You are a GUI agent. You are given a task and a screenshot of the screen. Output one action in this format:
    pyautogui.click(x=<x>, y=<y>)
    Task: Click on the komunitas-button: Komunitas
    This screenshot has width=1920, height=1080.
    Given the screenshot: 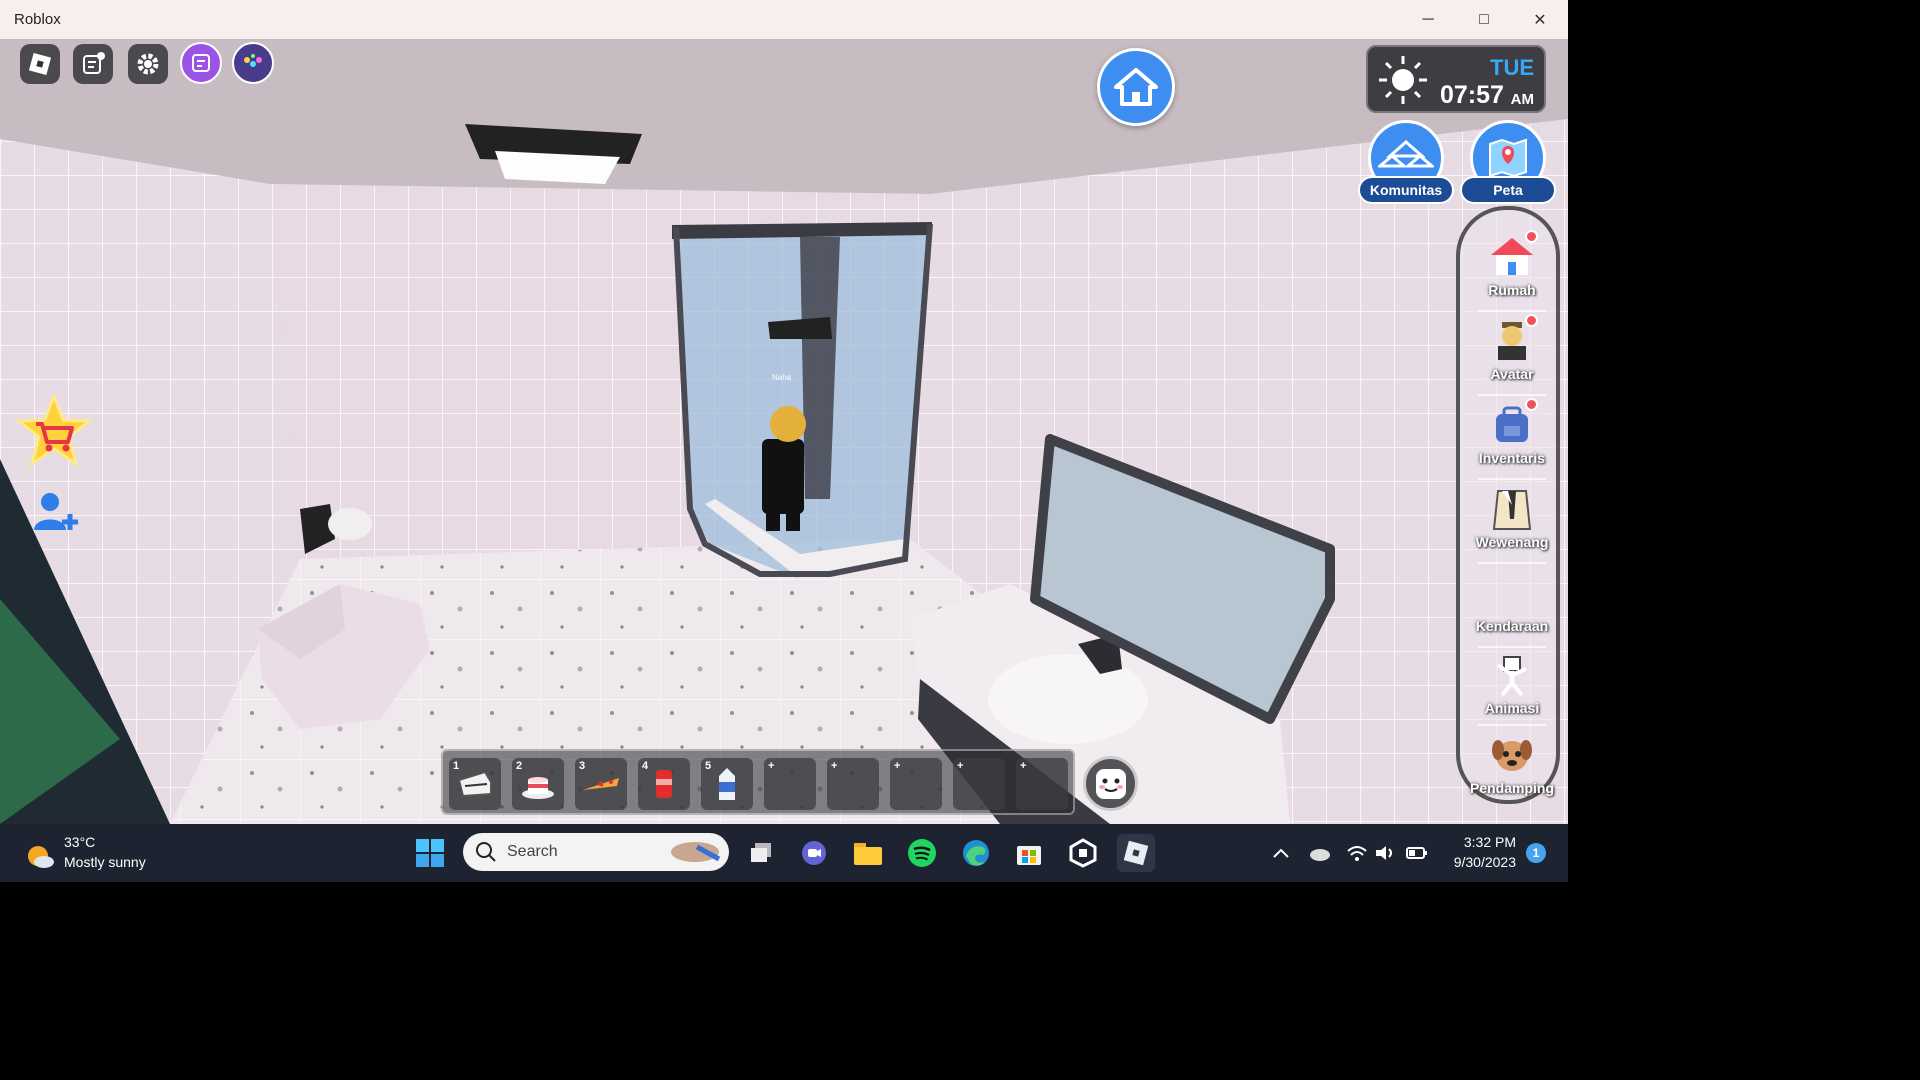 What is the action you would take?
    pyautogui.click(x=1406, y=162)
    